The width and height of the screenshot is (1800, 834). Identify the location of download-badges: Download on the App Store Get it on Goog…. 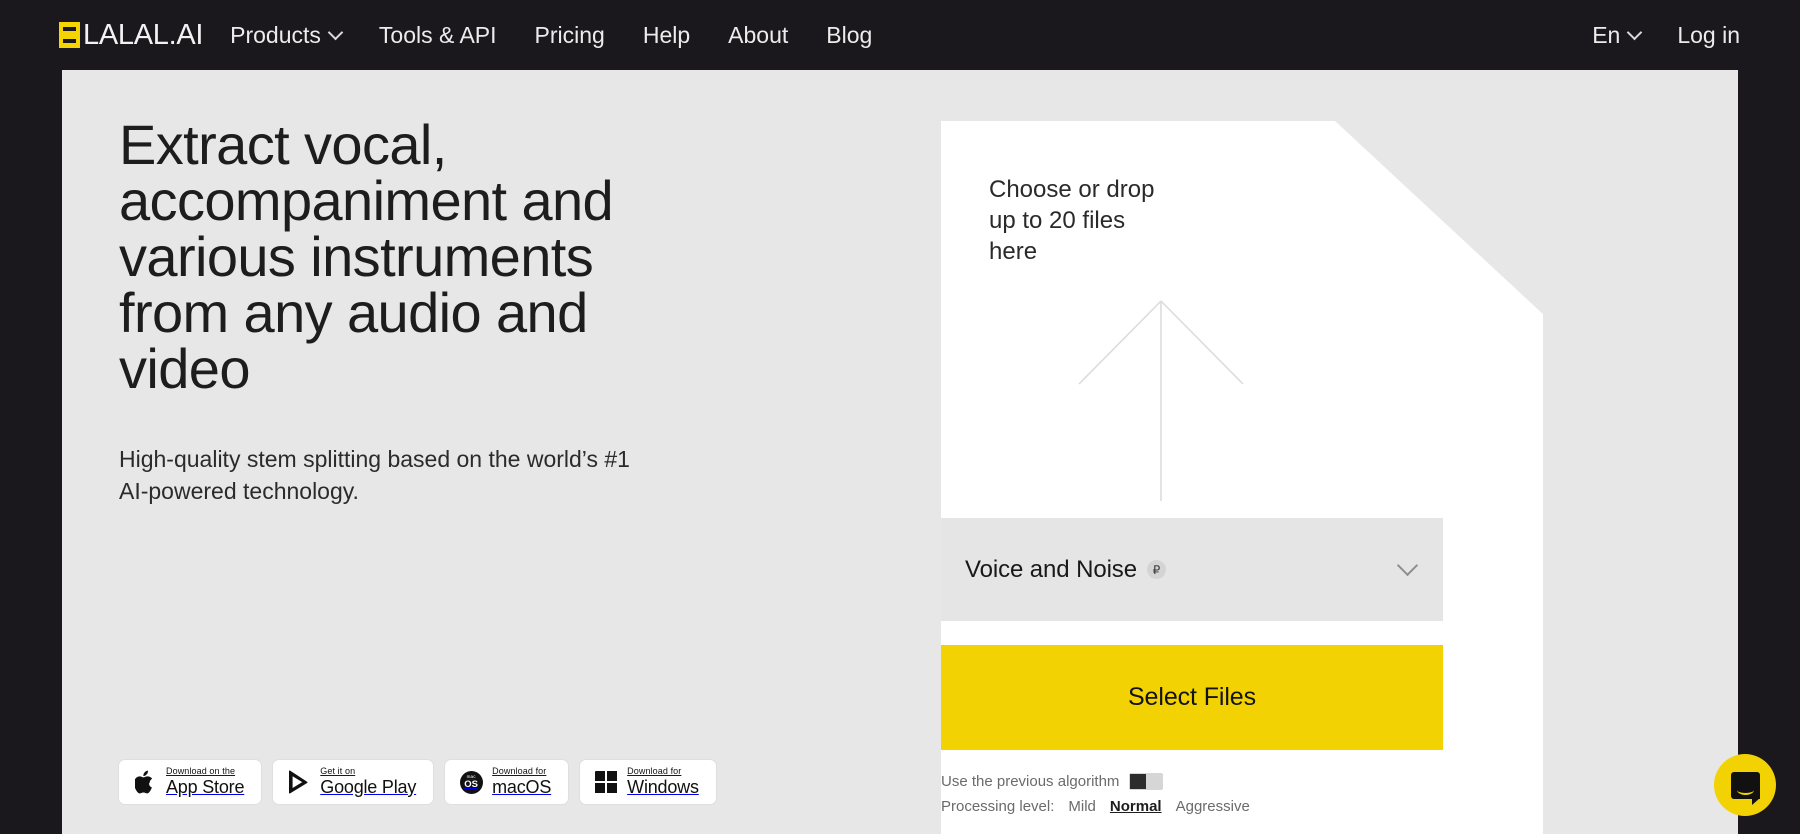
(417, 782).